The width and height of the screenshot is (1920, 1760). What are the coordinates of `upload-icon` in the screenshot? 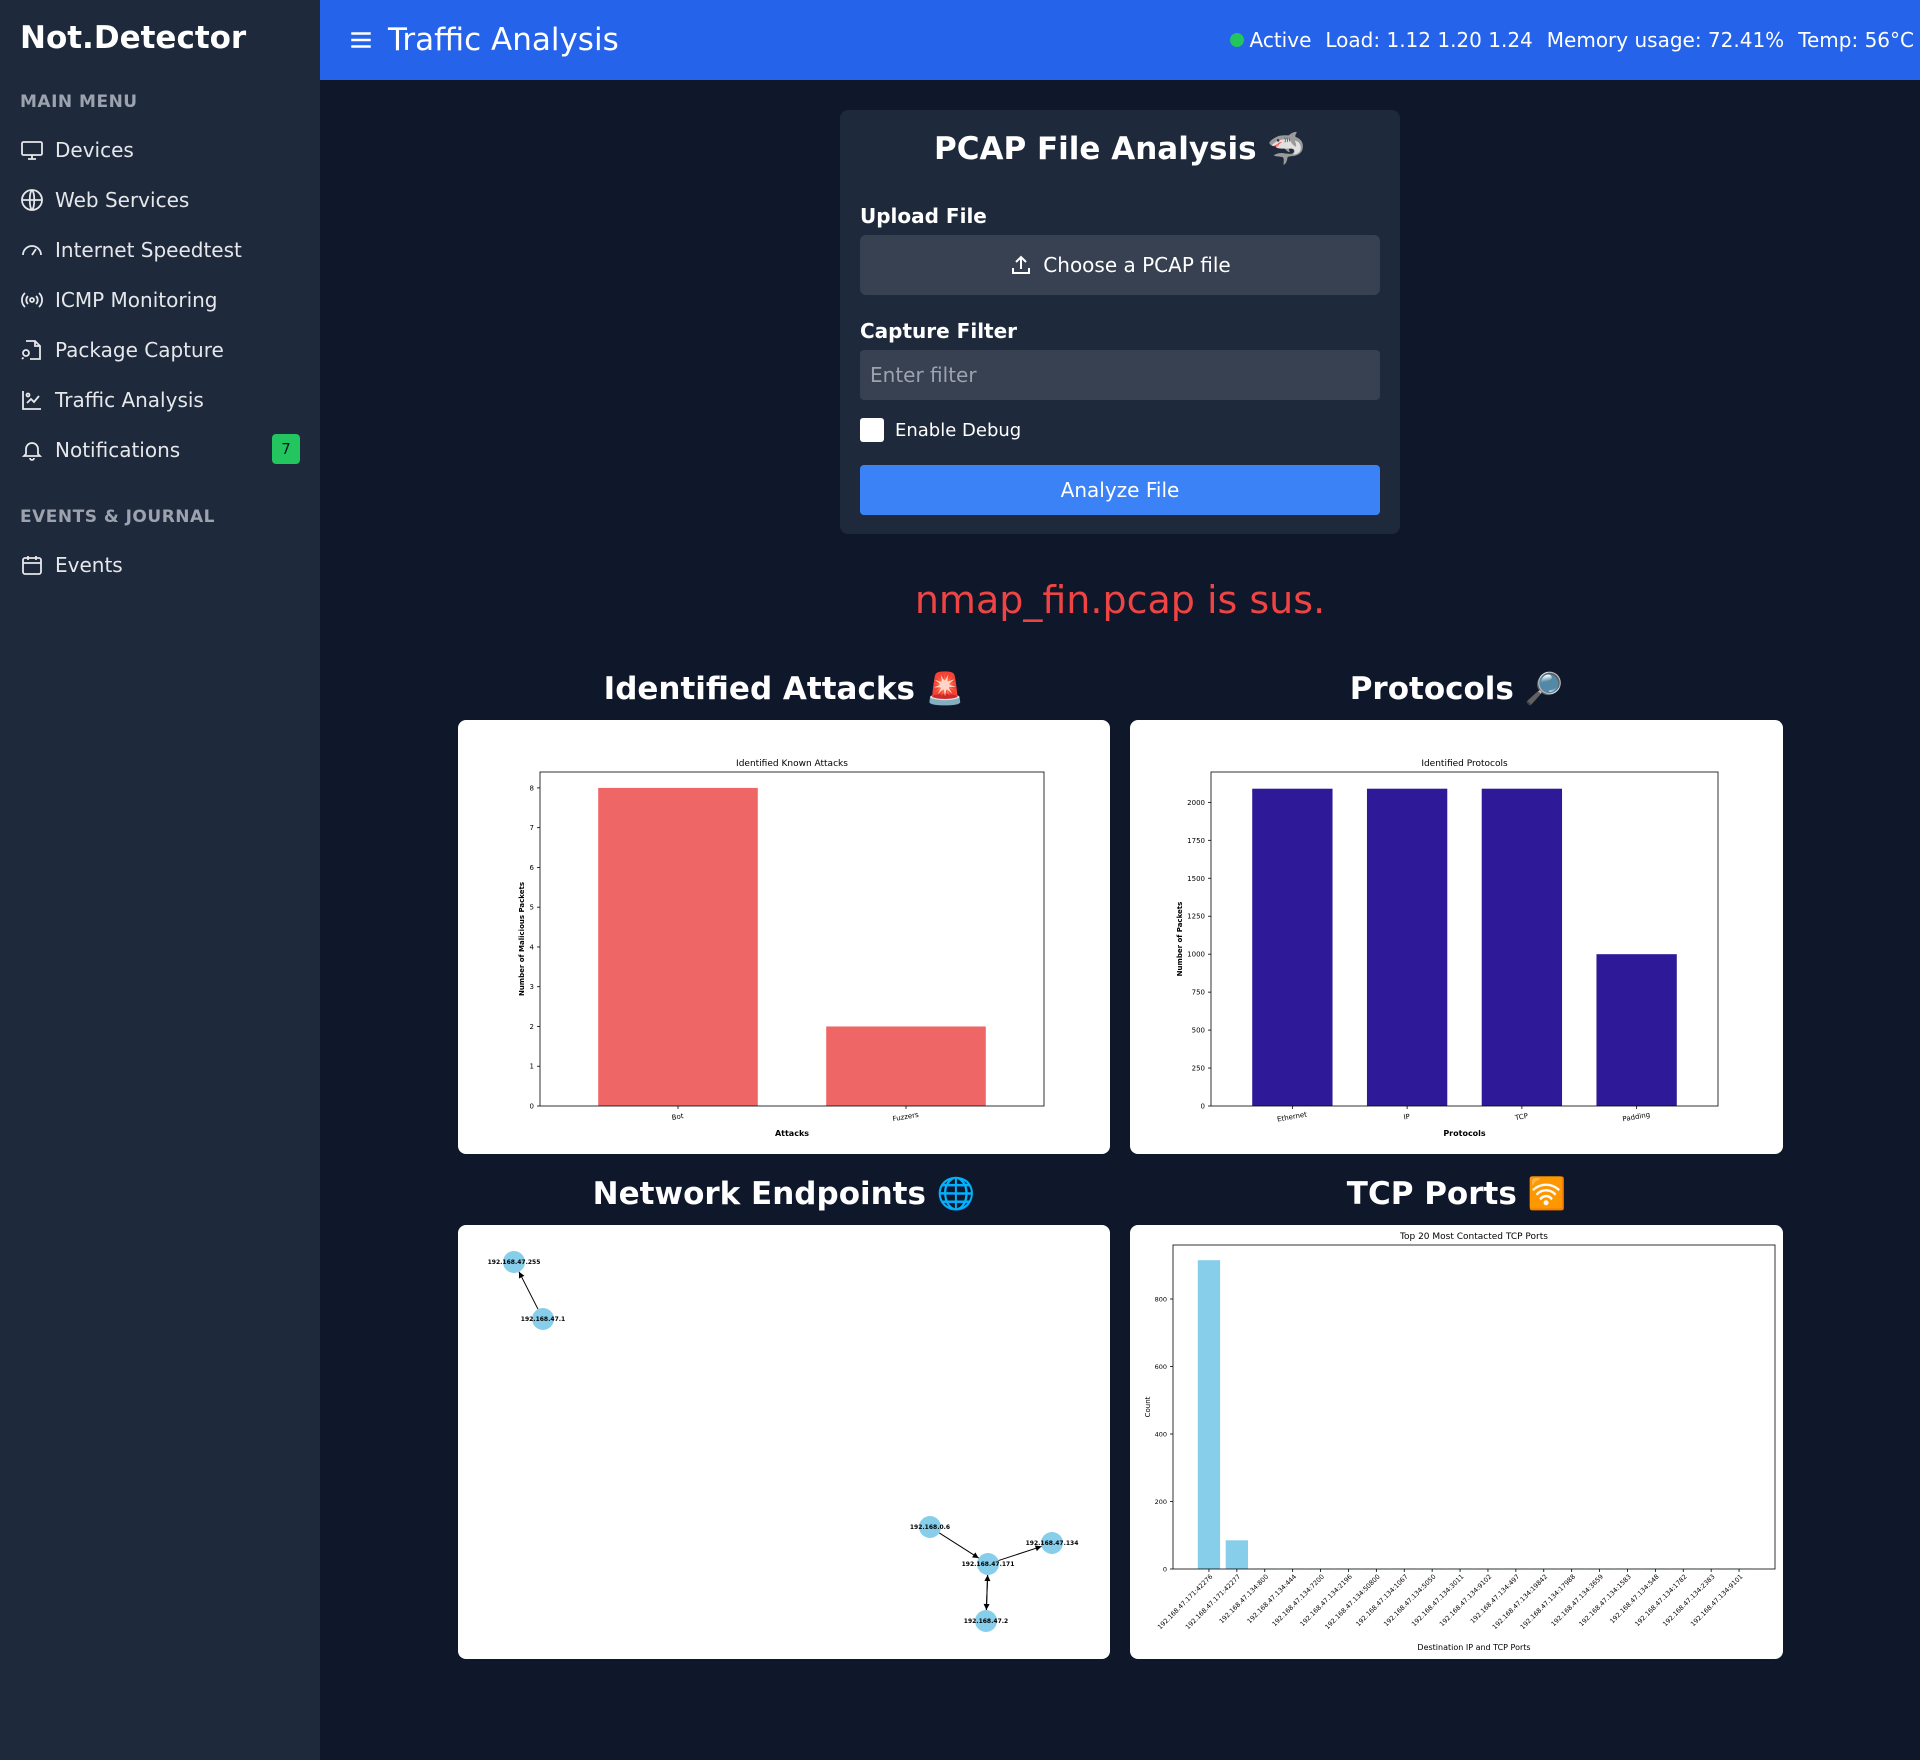 It's located at (1021, 264).